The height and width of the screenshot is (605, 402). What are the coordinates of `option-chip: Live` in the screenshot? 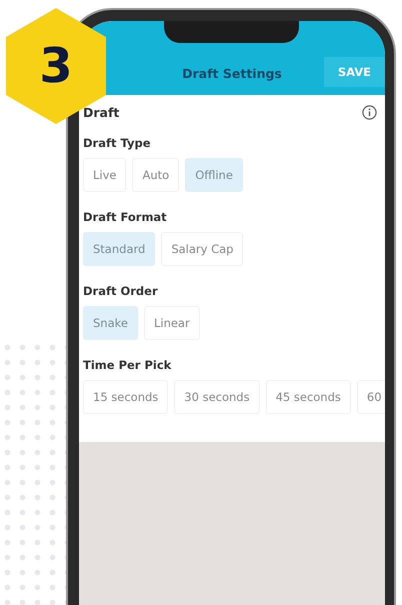 It's located at (104, 175).